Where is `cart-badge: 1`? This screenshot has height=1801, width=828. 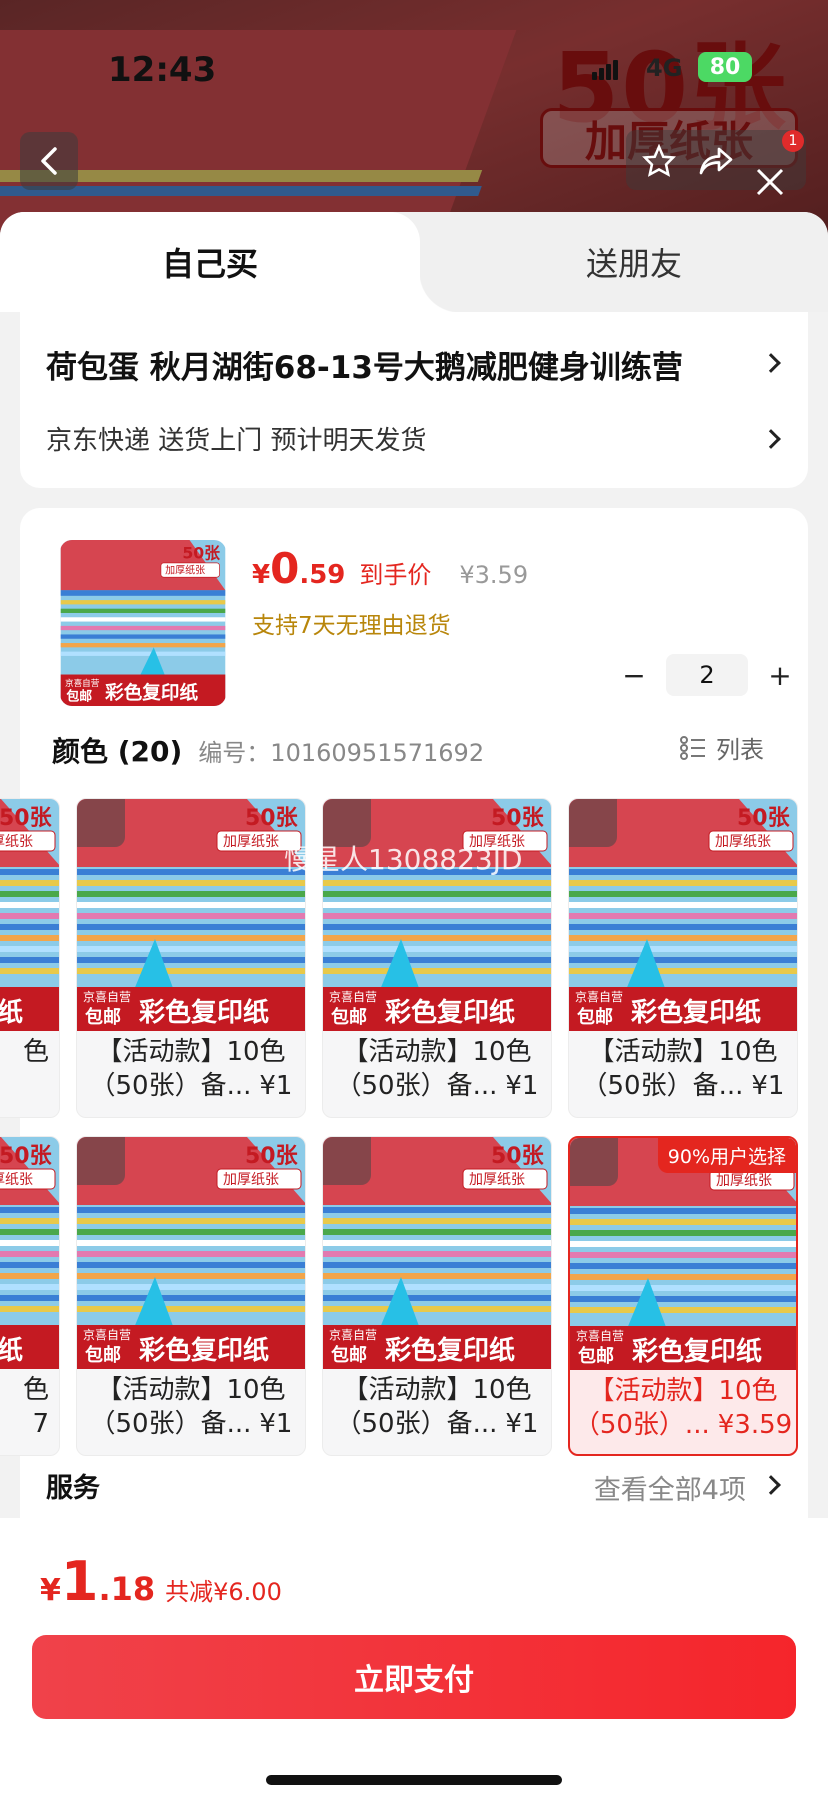 cart-badge: 1 is located at coordinates (793, 141).